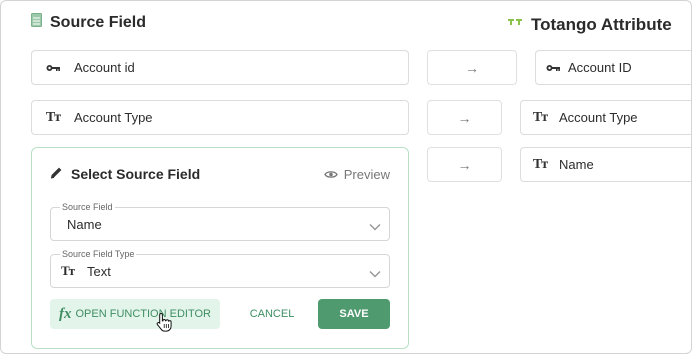 The image size is (694, 356). I want to click on totango-logo-icon, so click(515, 25).